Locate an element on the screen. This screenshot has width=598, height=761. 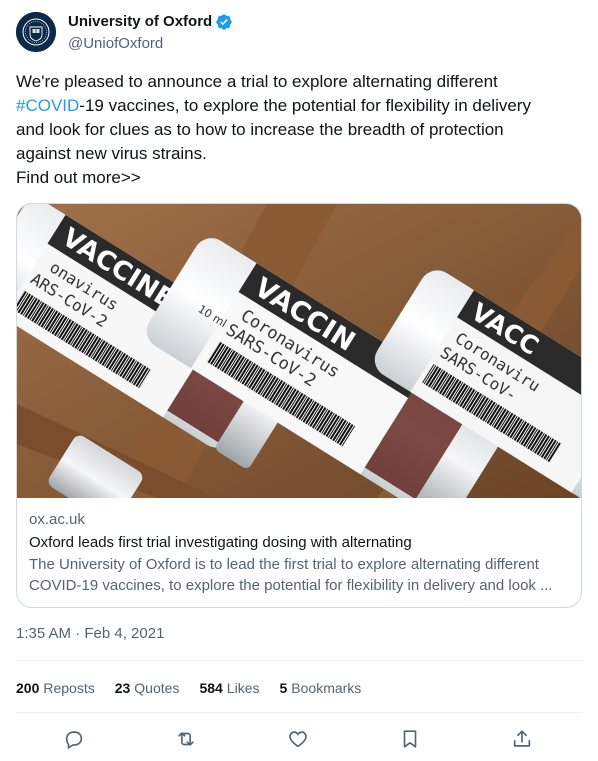
reposts-label: Reposts is located at coordinates (69, 688).